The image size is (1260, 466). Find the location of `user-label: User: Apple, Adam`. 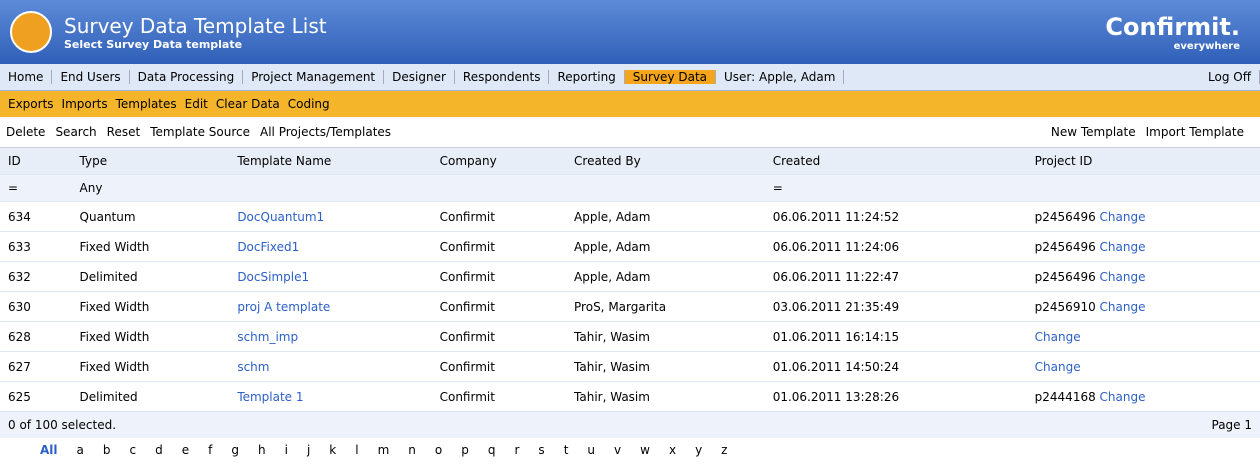

user-label: User: Apple, Adam is located at coordinates (780, 77).